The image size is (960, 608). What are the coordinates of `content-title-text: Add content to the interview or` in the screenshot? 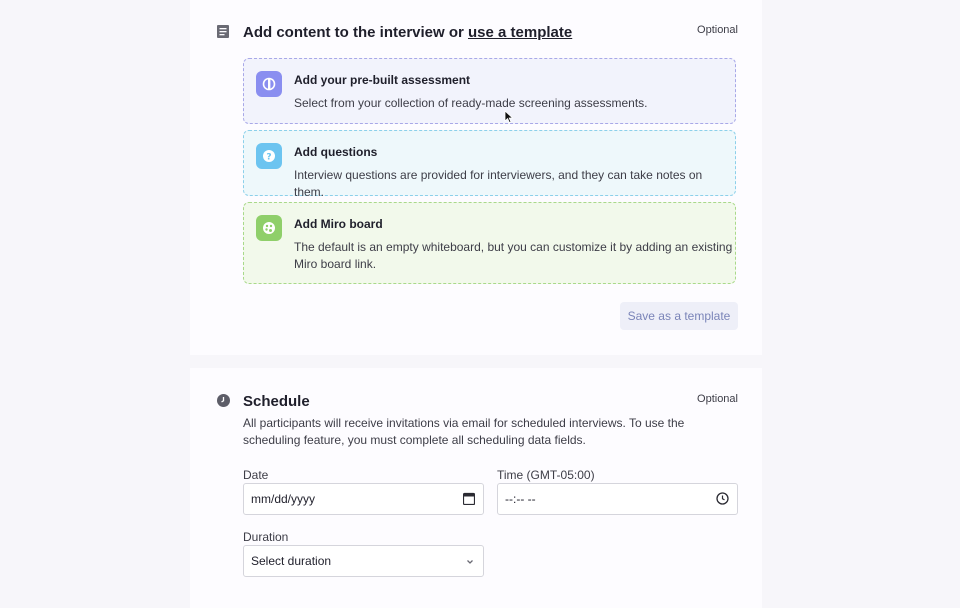 It's located at (356, 32).